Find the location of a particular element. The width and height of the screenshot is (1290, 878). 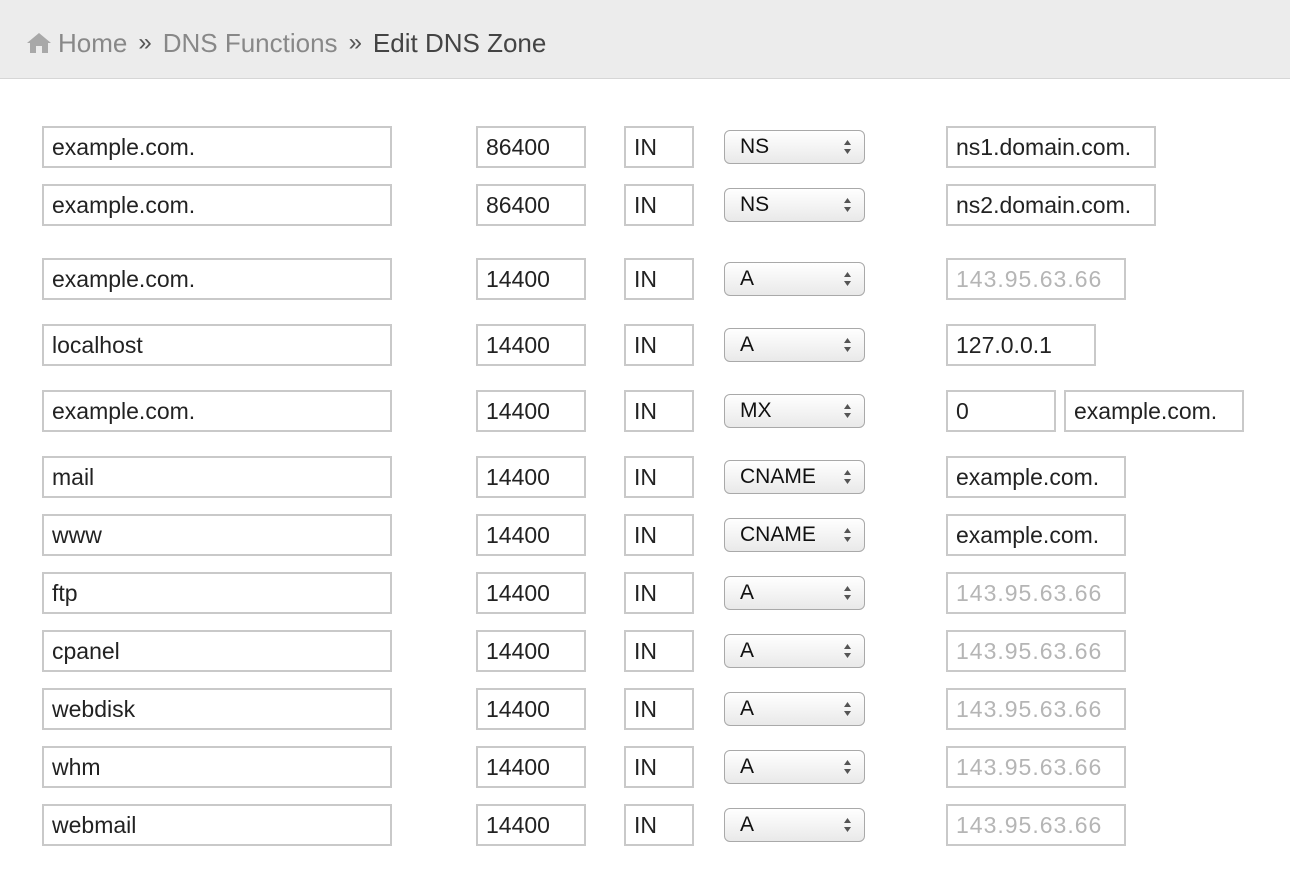

record-name-input: www is located at coordinates (217, 535).